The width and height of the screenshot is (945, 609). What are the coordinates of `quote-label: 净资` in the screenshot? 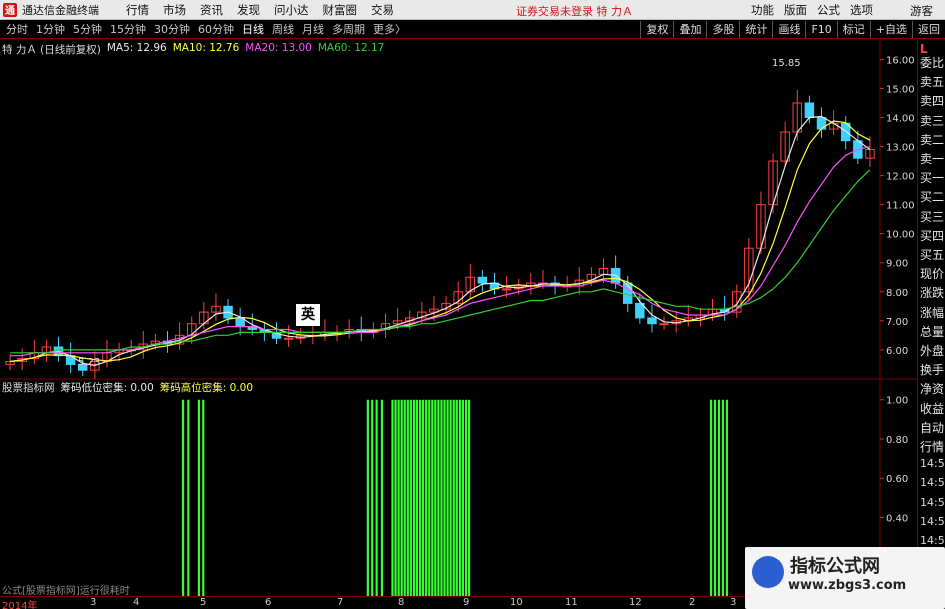 It's located at (932, 389).